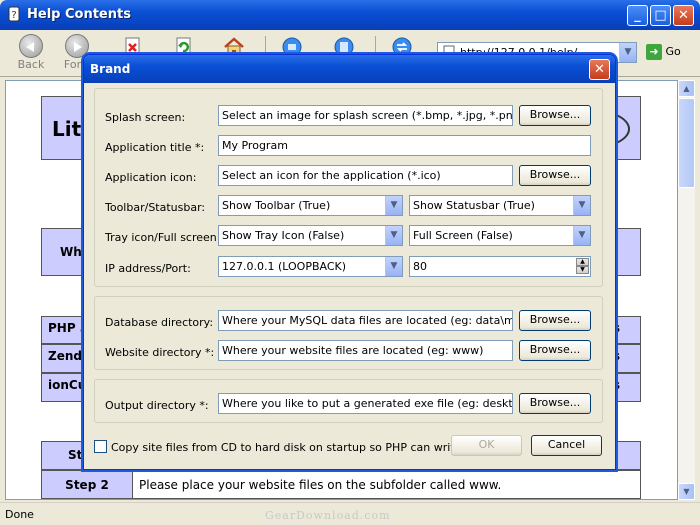  I want to click on ip-address-select: 127.0.0.1 (LOOPBACK) ▼, so click(310, 266).